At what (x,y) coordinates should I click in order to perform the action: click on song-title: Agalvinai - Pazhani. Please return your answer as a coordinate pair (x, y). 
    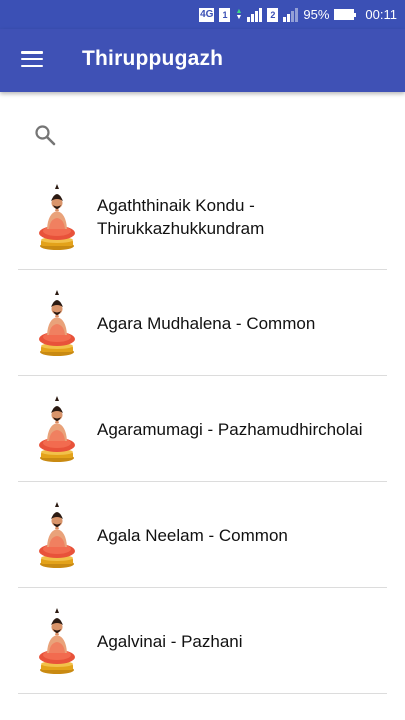
    Looking at the image, I should click on (170, 641).